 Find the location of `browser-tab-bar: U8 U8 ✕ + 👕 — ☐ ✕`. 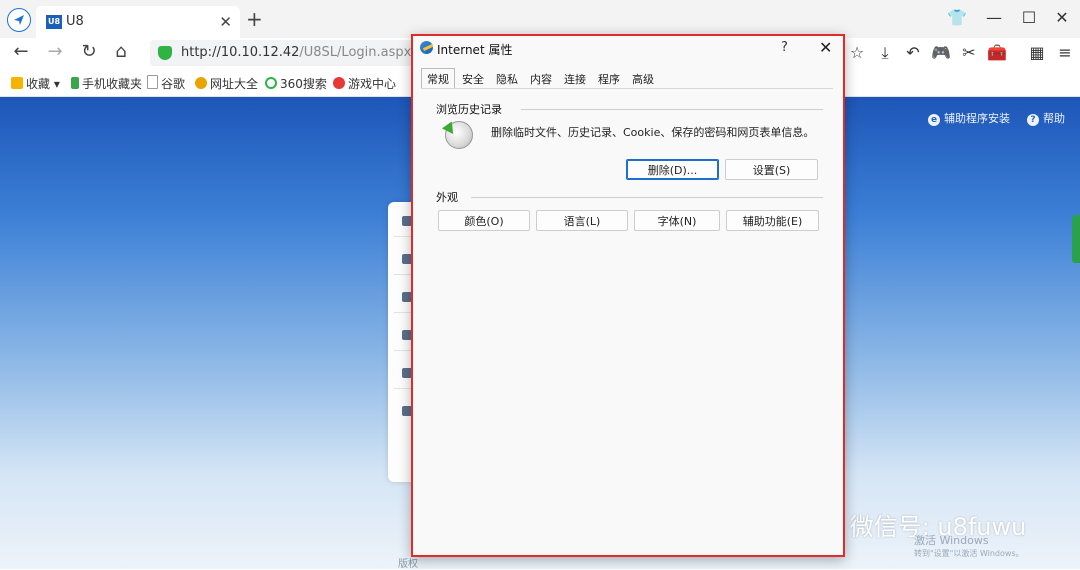

browser-tab-bar: U8 U8 ✕ + 👕 — ☐ ✕ is located at coordinates (540, 19).